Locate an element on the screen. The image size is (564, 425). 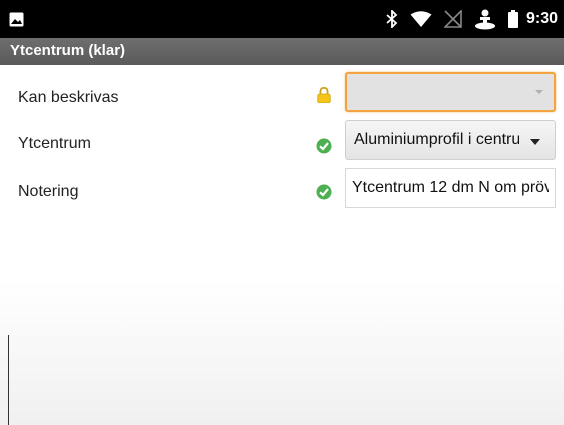
status-time: 9:30 is located at coordinates (541, 18).